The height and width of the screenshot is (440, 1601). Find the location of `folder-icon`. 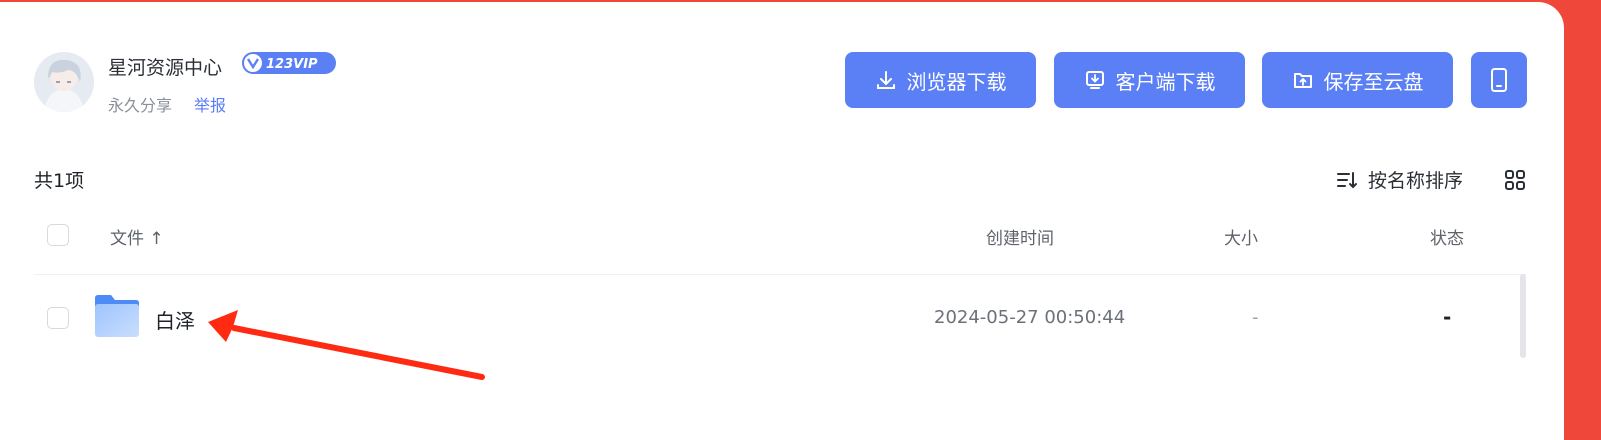

folder-icon is located at coordinates (117, 318).